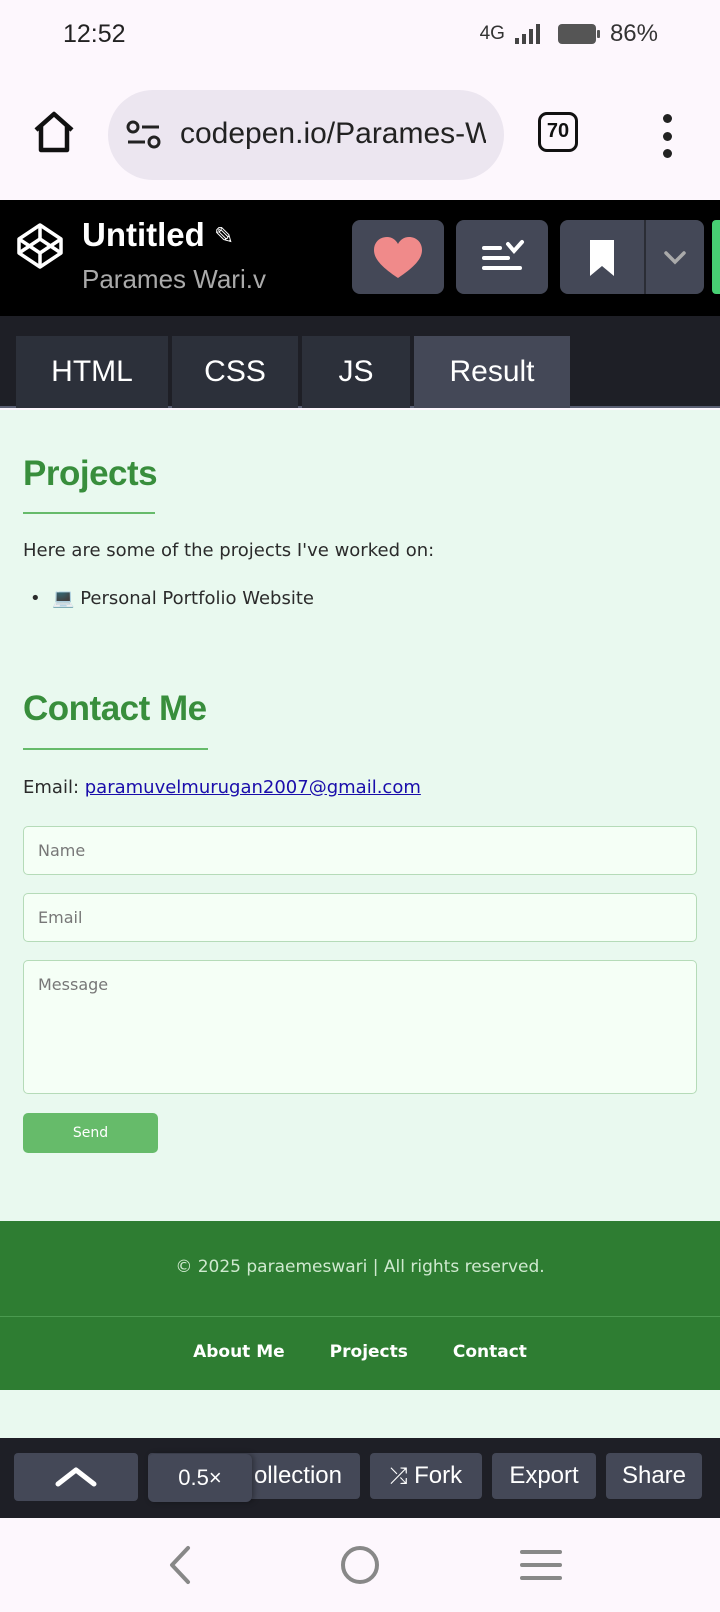  I want to click on url-text: codepen.io/Parames-W, so click(333, 134).